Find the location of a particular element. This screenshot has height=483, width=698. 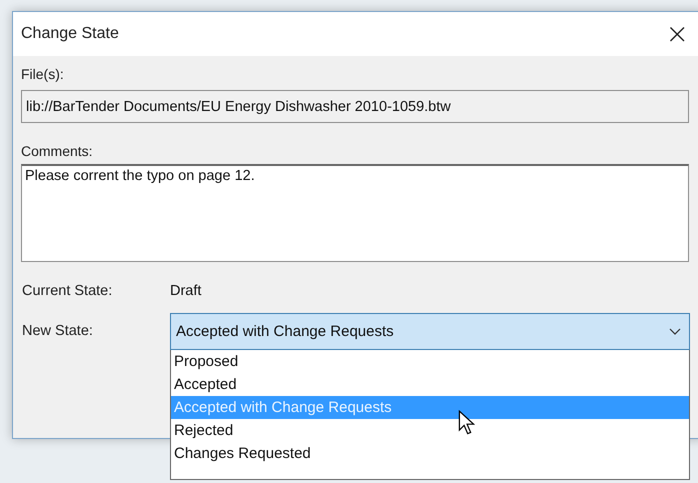

current-state-value: Draft is located at coordinates (186, 291).